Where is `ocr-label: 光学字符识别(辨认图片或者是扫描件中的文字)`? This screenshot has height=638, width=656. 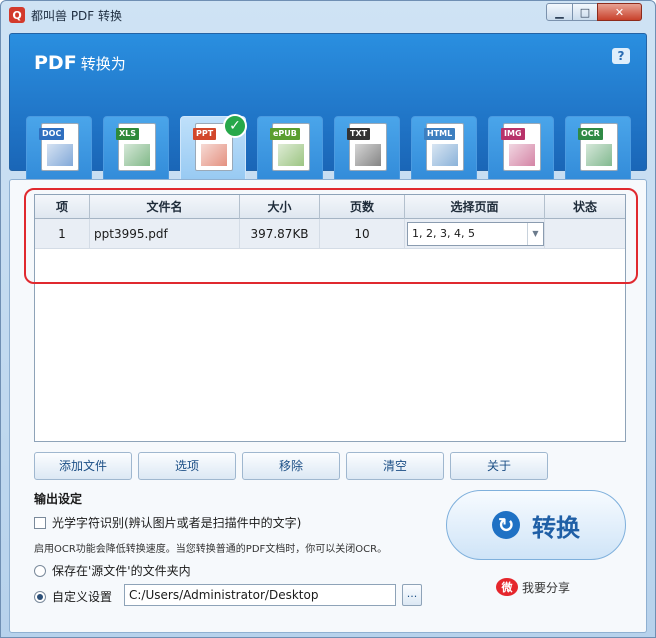
ocr-label: 光学字符识别(辨认图片或者是扫描件中的文字) is located at coordinates (177, 523).